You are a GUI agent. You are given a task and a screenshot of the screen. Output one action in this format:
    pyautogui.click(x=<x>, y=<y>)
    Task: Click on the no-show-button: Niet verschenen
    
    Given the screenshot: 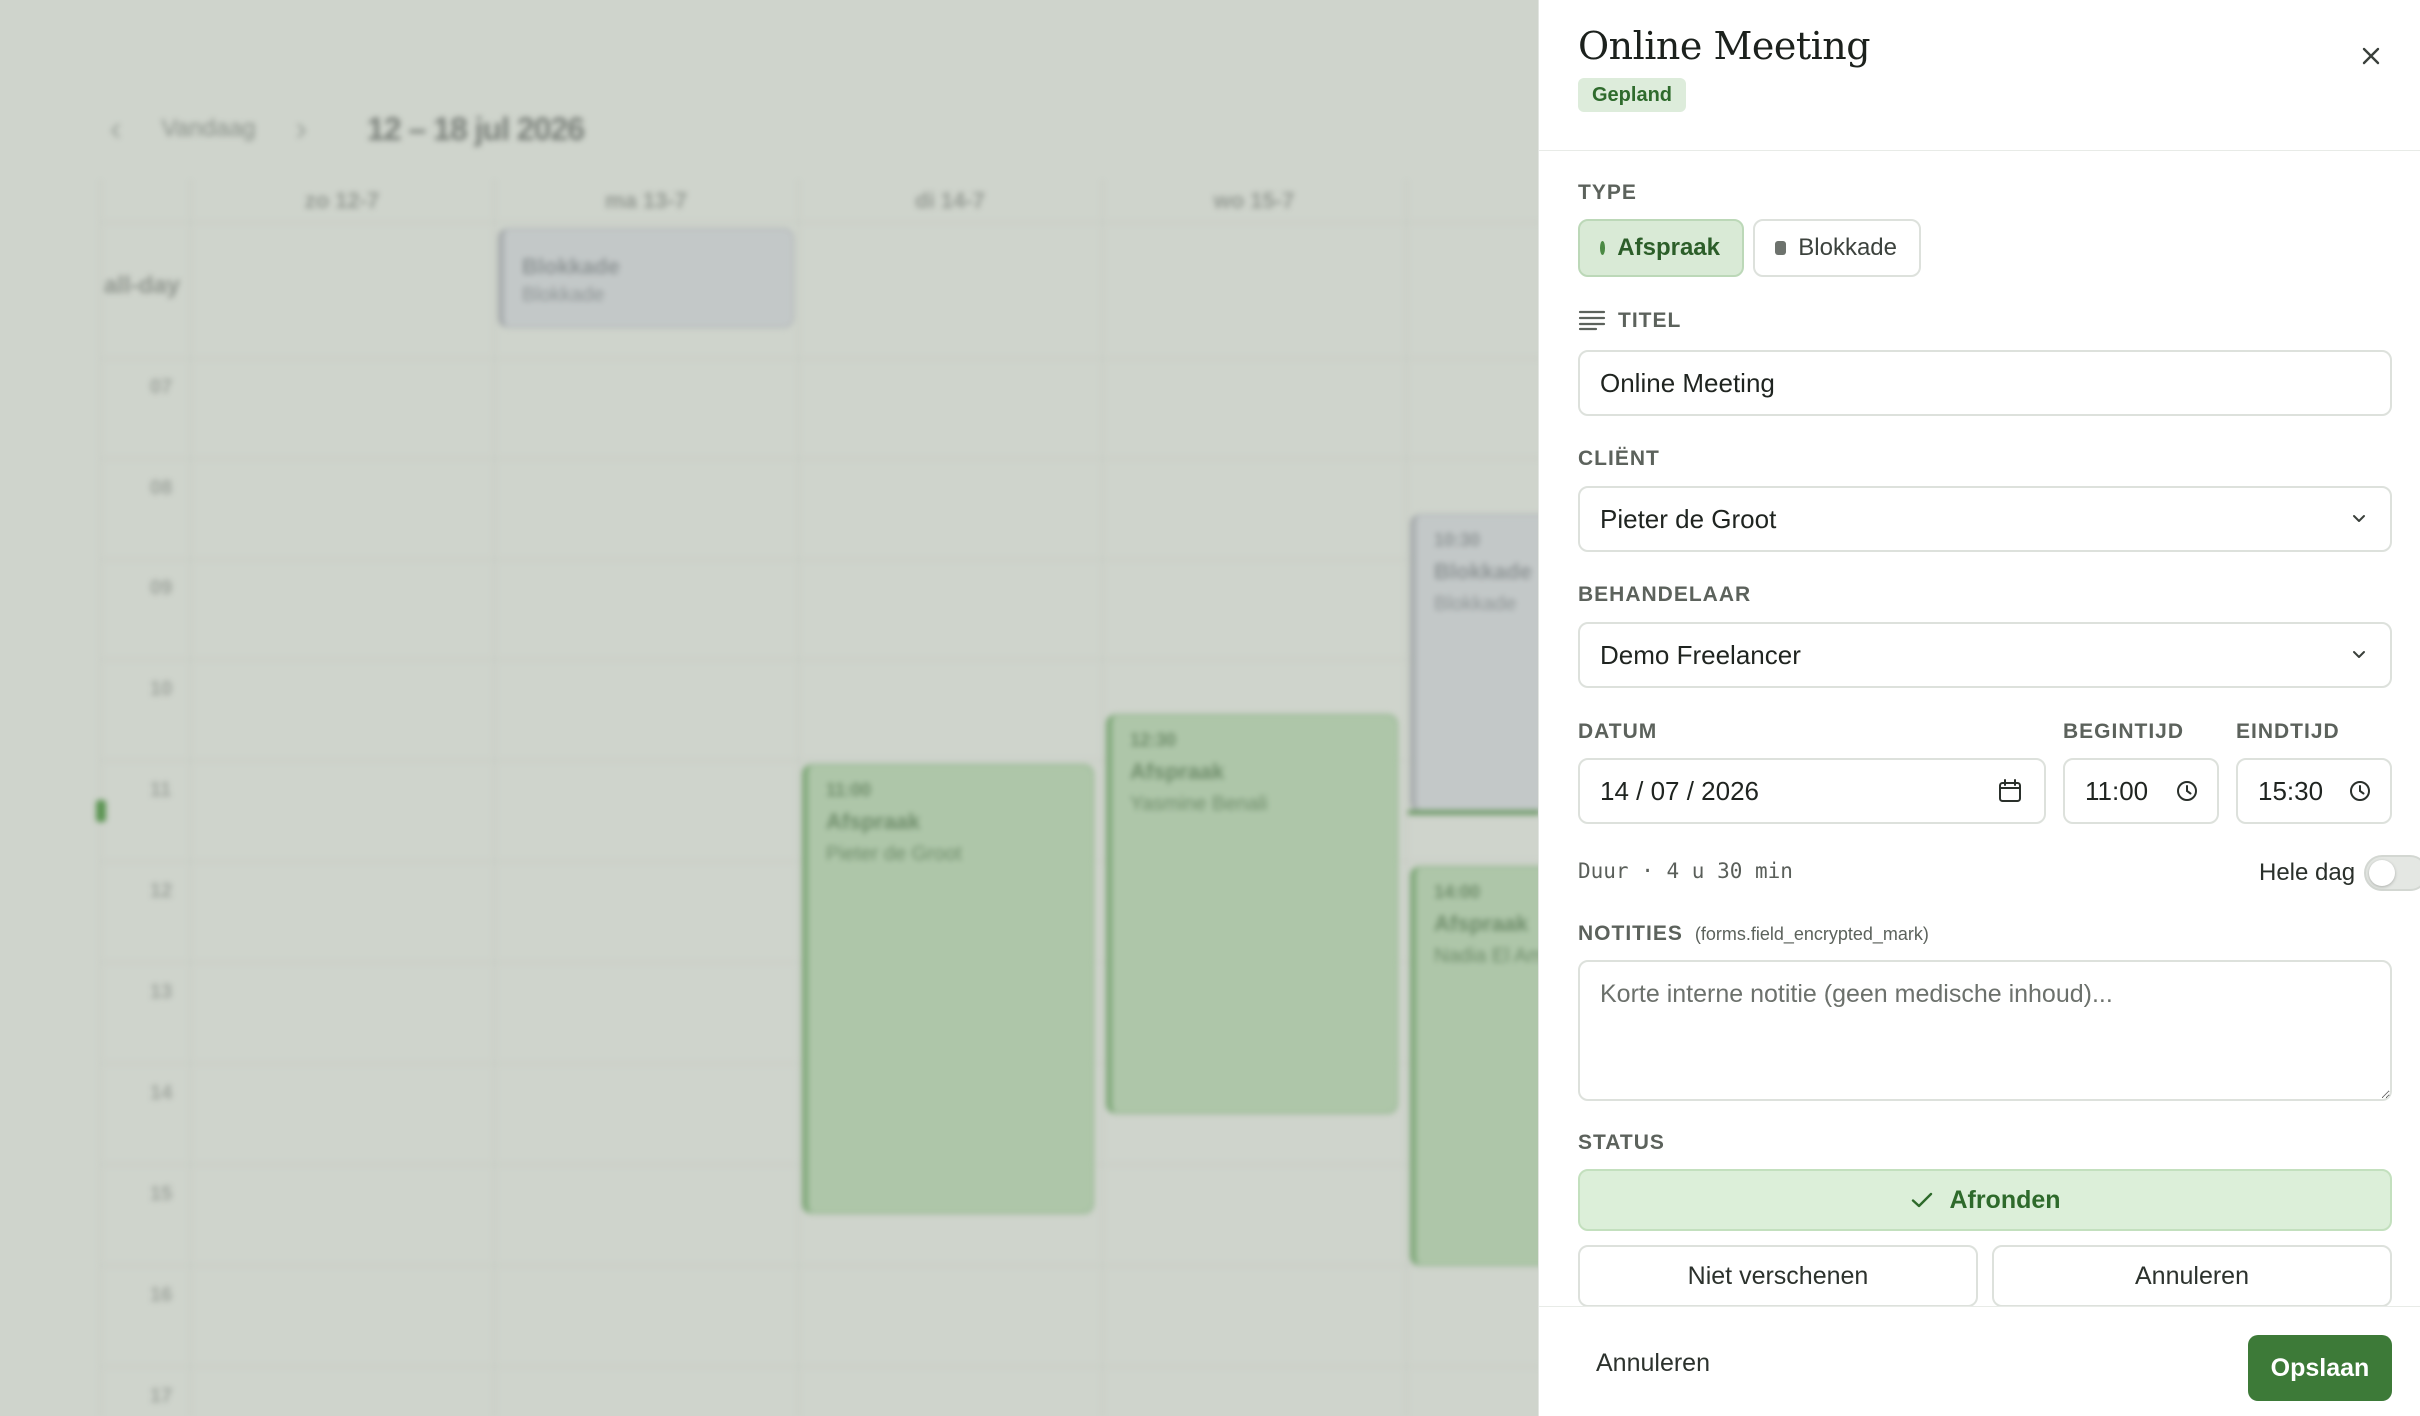 What is the action you would take?
    pyautogui.click(x=1778, y=1276)
    